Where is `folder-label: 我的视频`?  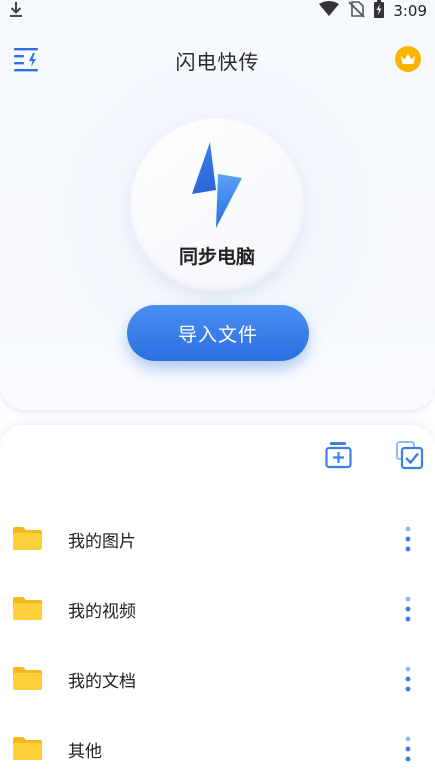 folder-label: 我的视频 is located at coordinates (102, 612).